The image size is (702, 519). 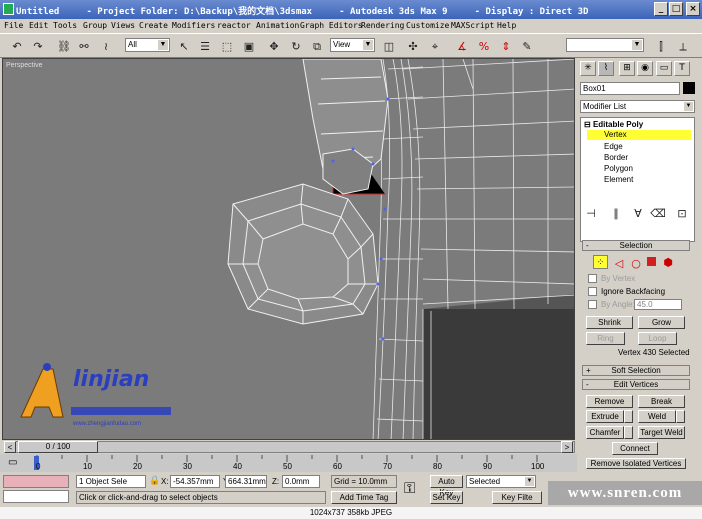 I want to click on hierarchy-tab-icon: ⊞, so click(x=627, y=68).